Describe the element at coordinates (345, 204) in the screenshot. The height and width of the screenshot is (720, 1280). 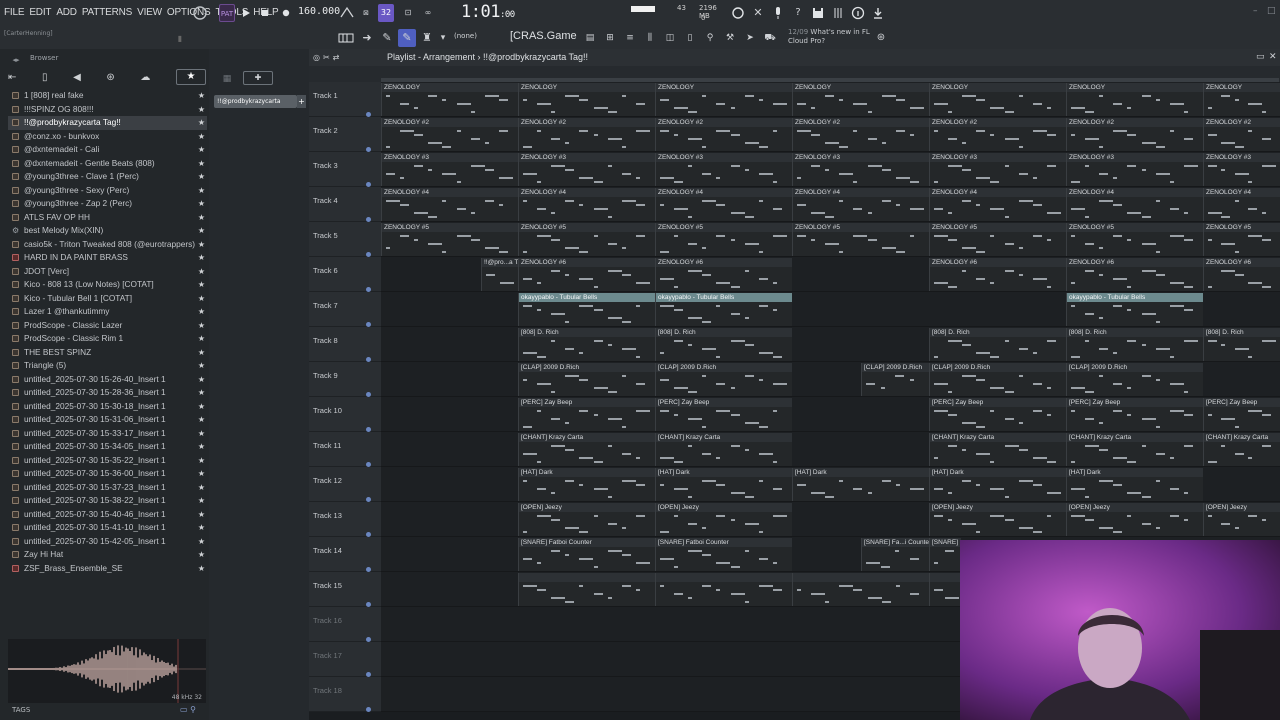
I see `track-header: Track 4` at that location.